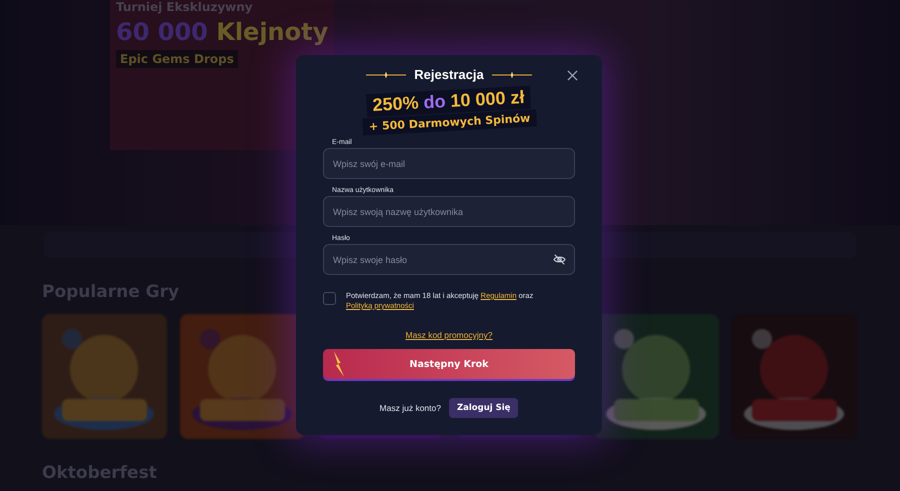 This screenshot has height=491, width=900. Describe the element at coordinates (483, 408) in the screenshot. I see `login-button: Zaloguj Się` at that location.